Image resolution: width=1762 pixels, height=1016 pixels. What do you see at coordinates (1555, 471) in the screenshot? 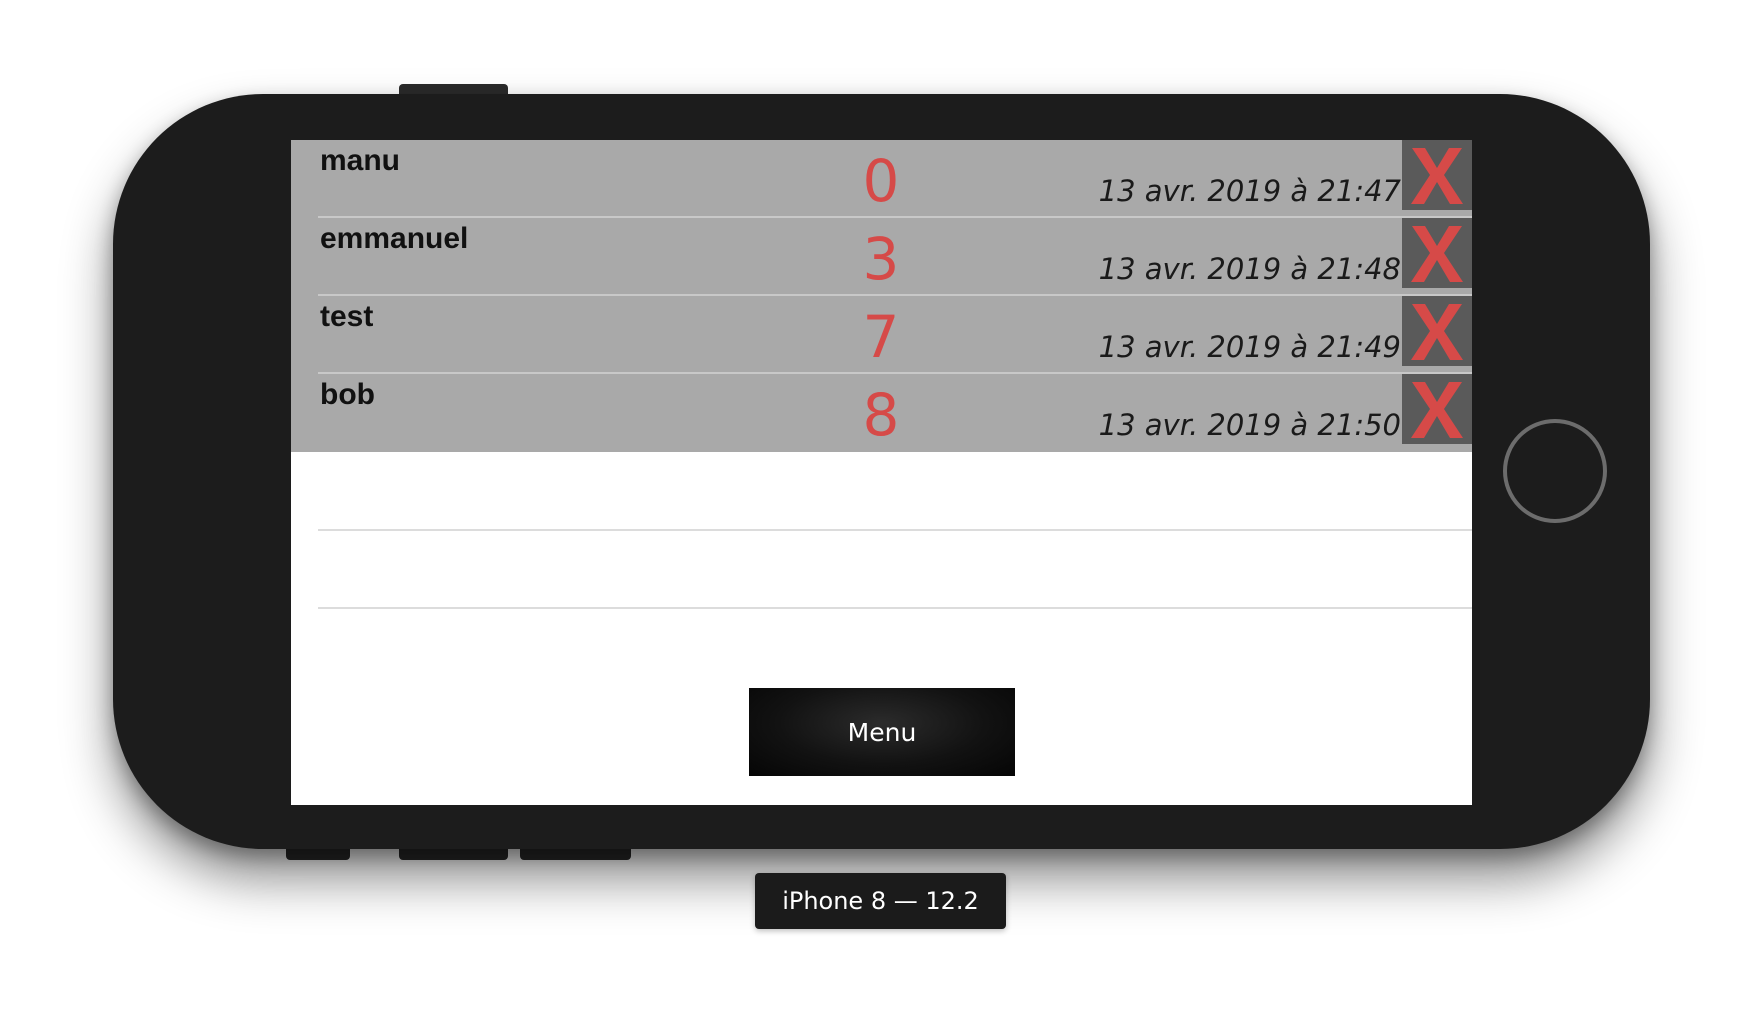
I see `home-button` at bounding box center [1555, 471].